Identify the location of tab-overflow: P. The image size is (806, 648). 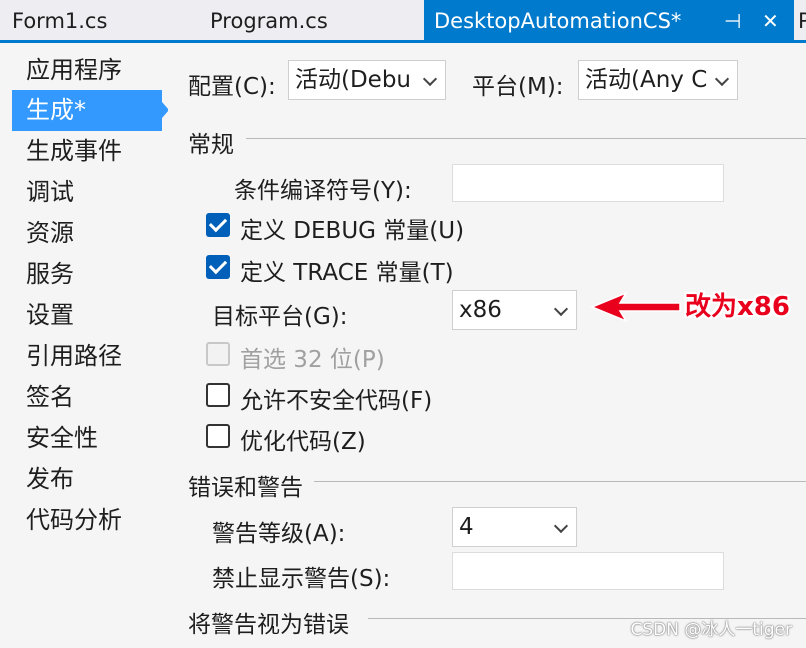
(802, 20).